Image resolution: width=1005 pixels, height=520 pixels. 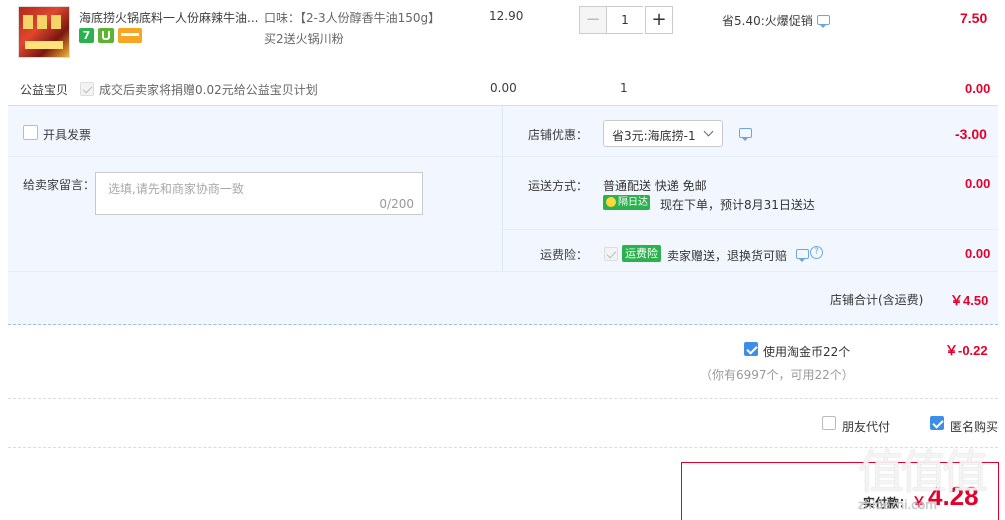 What do you see at coordinates (978, 88) in the screenshot?
I see `charity-subtotal: 0.00` at bounding box center [978, 88].